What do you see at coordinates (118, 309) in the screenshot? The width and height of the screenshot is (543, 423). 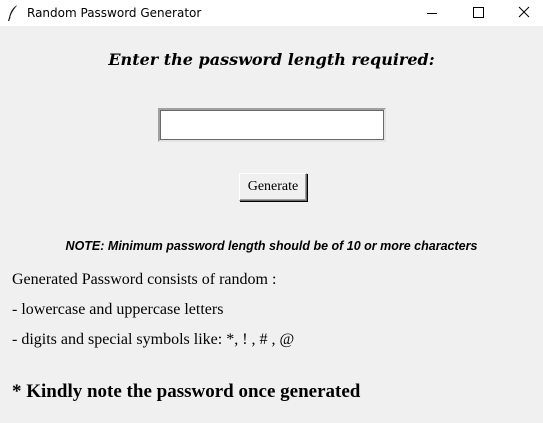 I see `composition-letters: - lowercase and uppercase letters` at bounding box center [118, 309].